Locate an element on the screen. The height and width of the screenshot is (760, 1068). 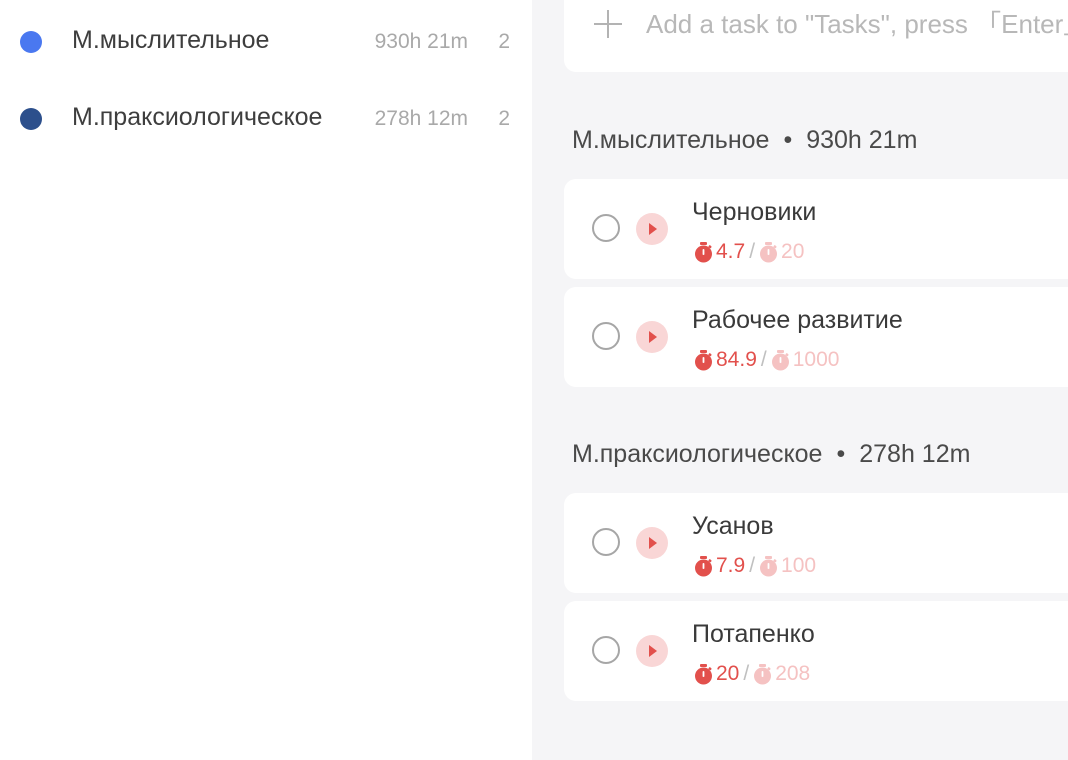
add-task-box is located at coordinates (816, 36).